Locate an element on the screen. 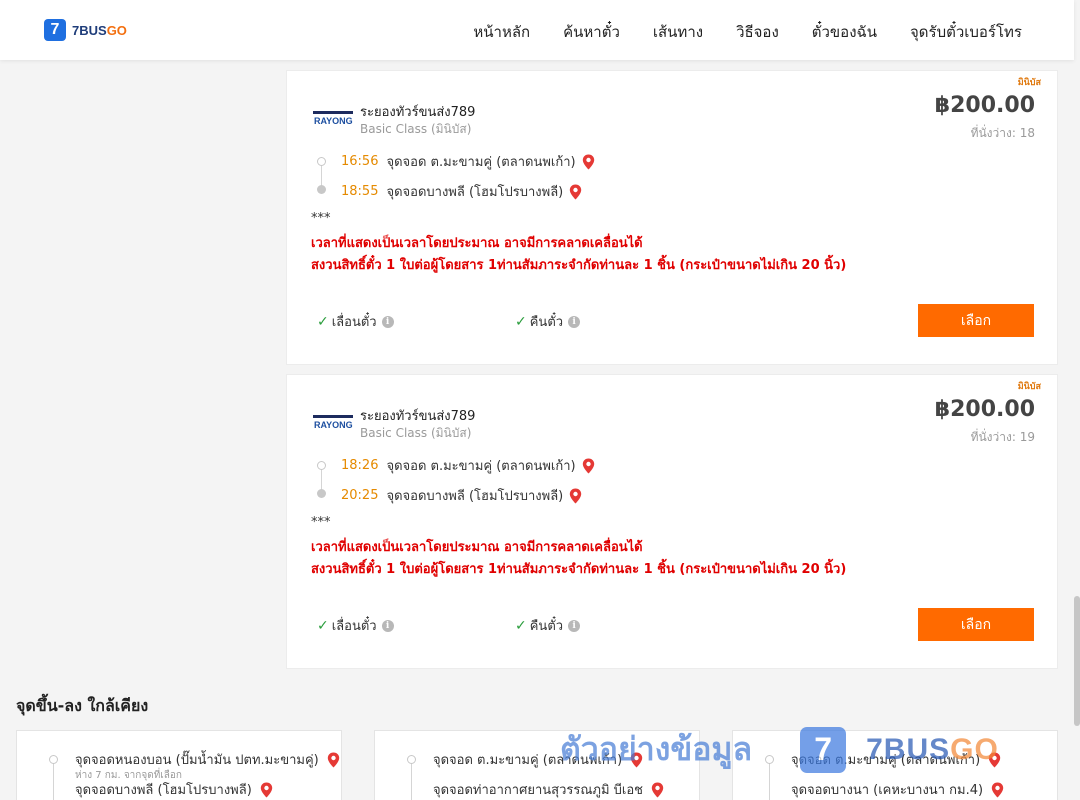 This screenshot has height=800, width=1080. nearby-stops-title: จุดขึ้น-ลง ใกล้เคียง is located at coordinates (82, 705).